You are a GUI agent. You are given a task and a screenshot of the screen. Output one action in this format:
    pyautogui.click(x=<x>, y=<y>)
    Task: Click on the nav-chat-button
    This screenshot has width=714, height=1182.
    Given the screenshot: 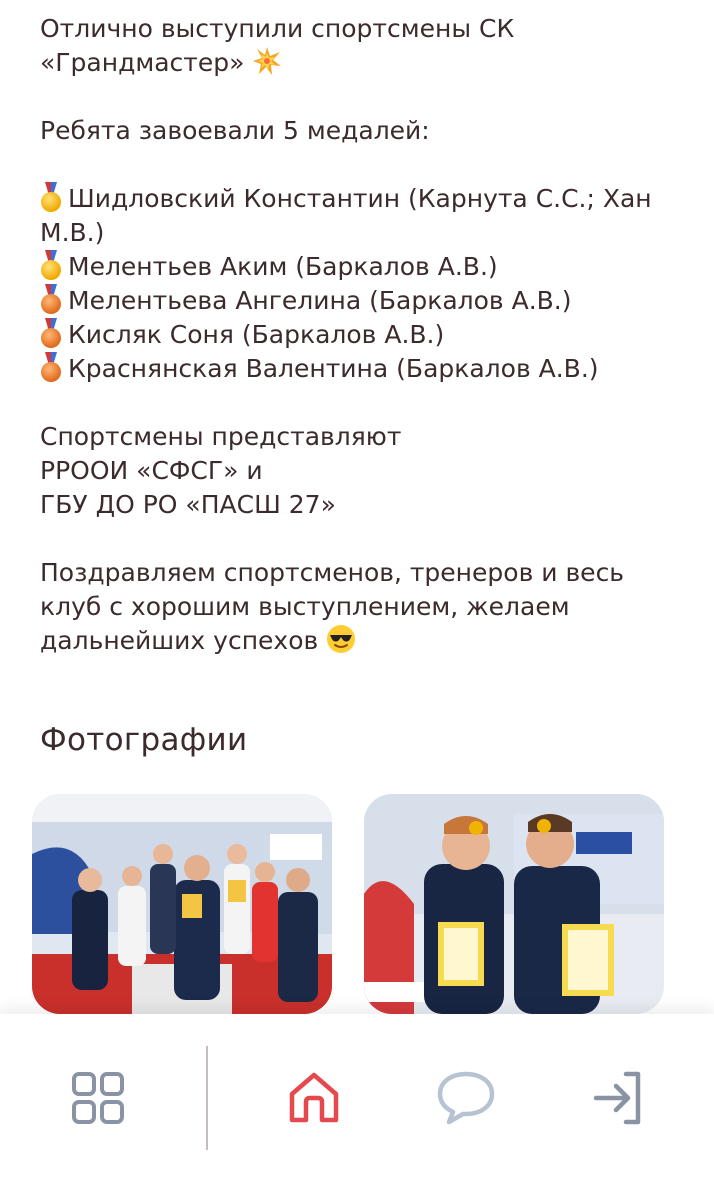 What is the action you would take?
    pyautogui.click(x=466, y=1098)
    